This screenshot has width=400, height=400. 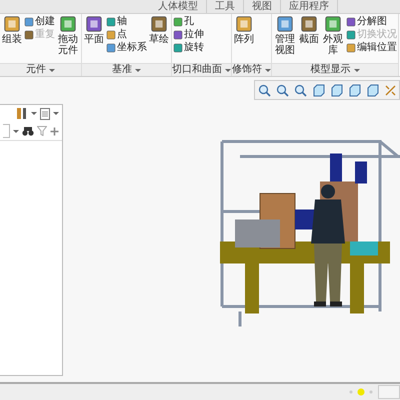 What do you see at coordinates (262, 6) in the screenshot?
I see `ribbon-tab: 视图` at bounding box center [262, 6].